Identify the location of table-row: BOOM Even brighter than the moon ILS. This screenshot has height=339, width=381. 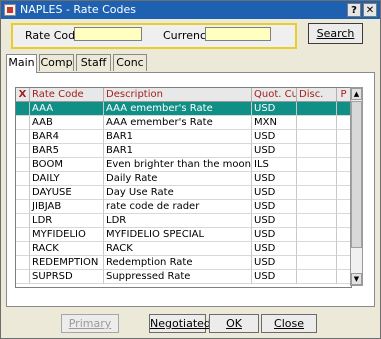
(183, 165).